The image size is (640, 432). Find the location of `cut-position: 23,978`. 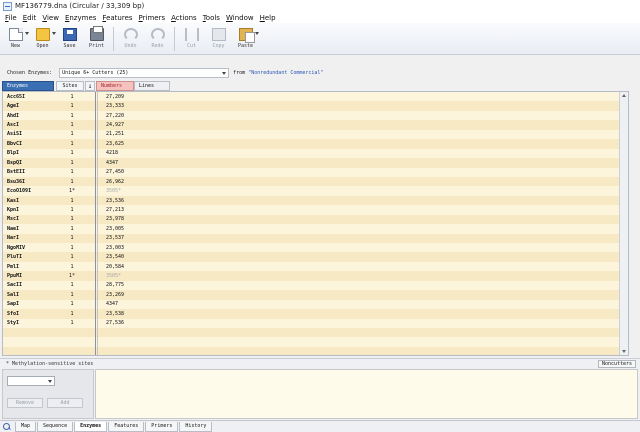

cut-position: 23,978 is located at coordinates (115, 219).